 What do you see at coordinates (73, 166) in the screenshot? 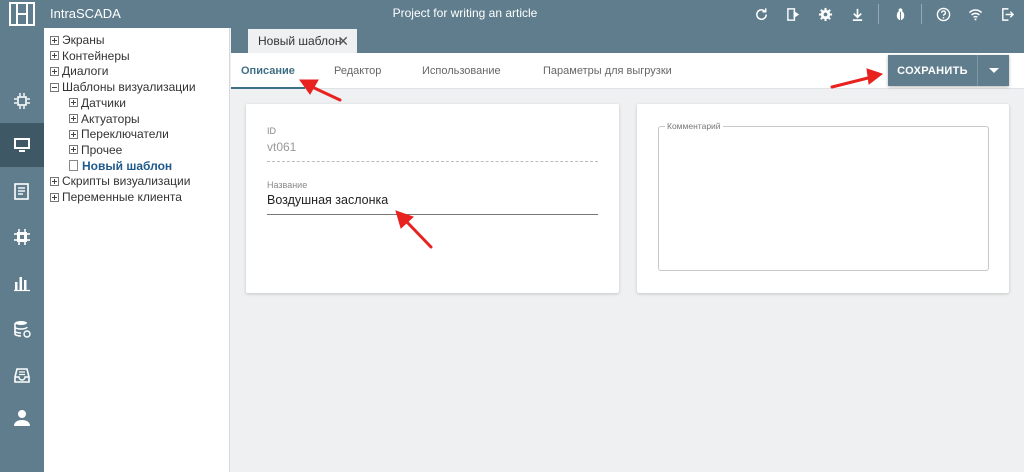
I see `file-icon` at bounding box center [73, 166].